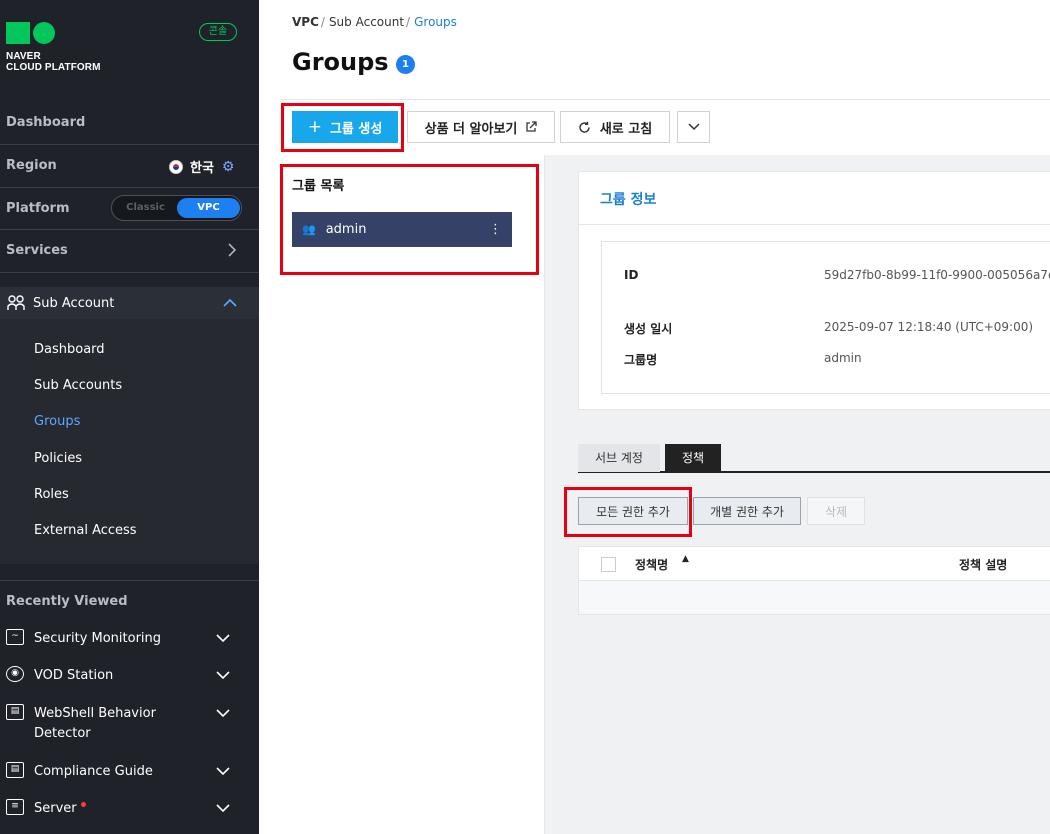 The width and height of the screenshot is (1050, 834). I want to click on submenu-policies: Policies, so click(58, 458).